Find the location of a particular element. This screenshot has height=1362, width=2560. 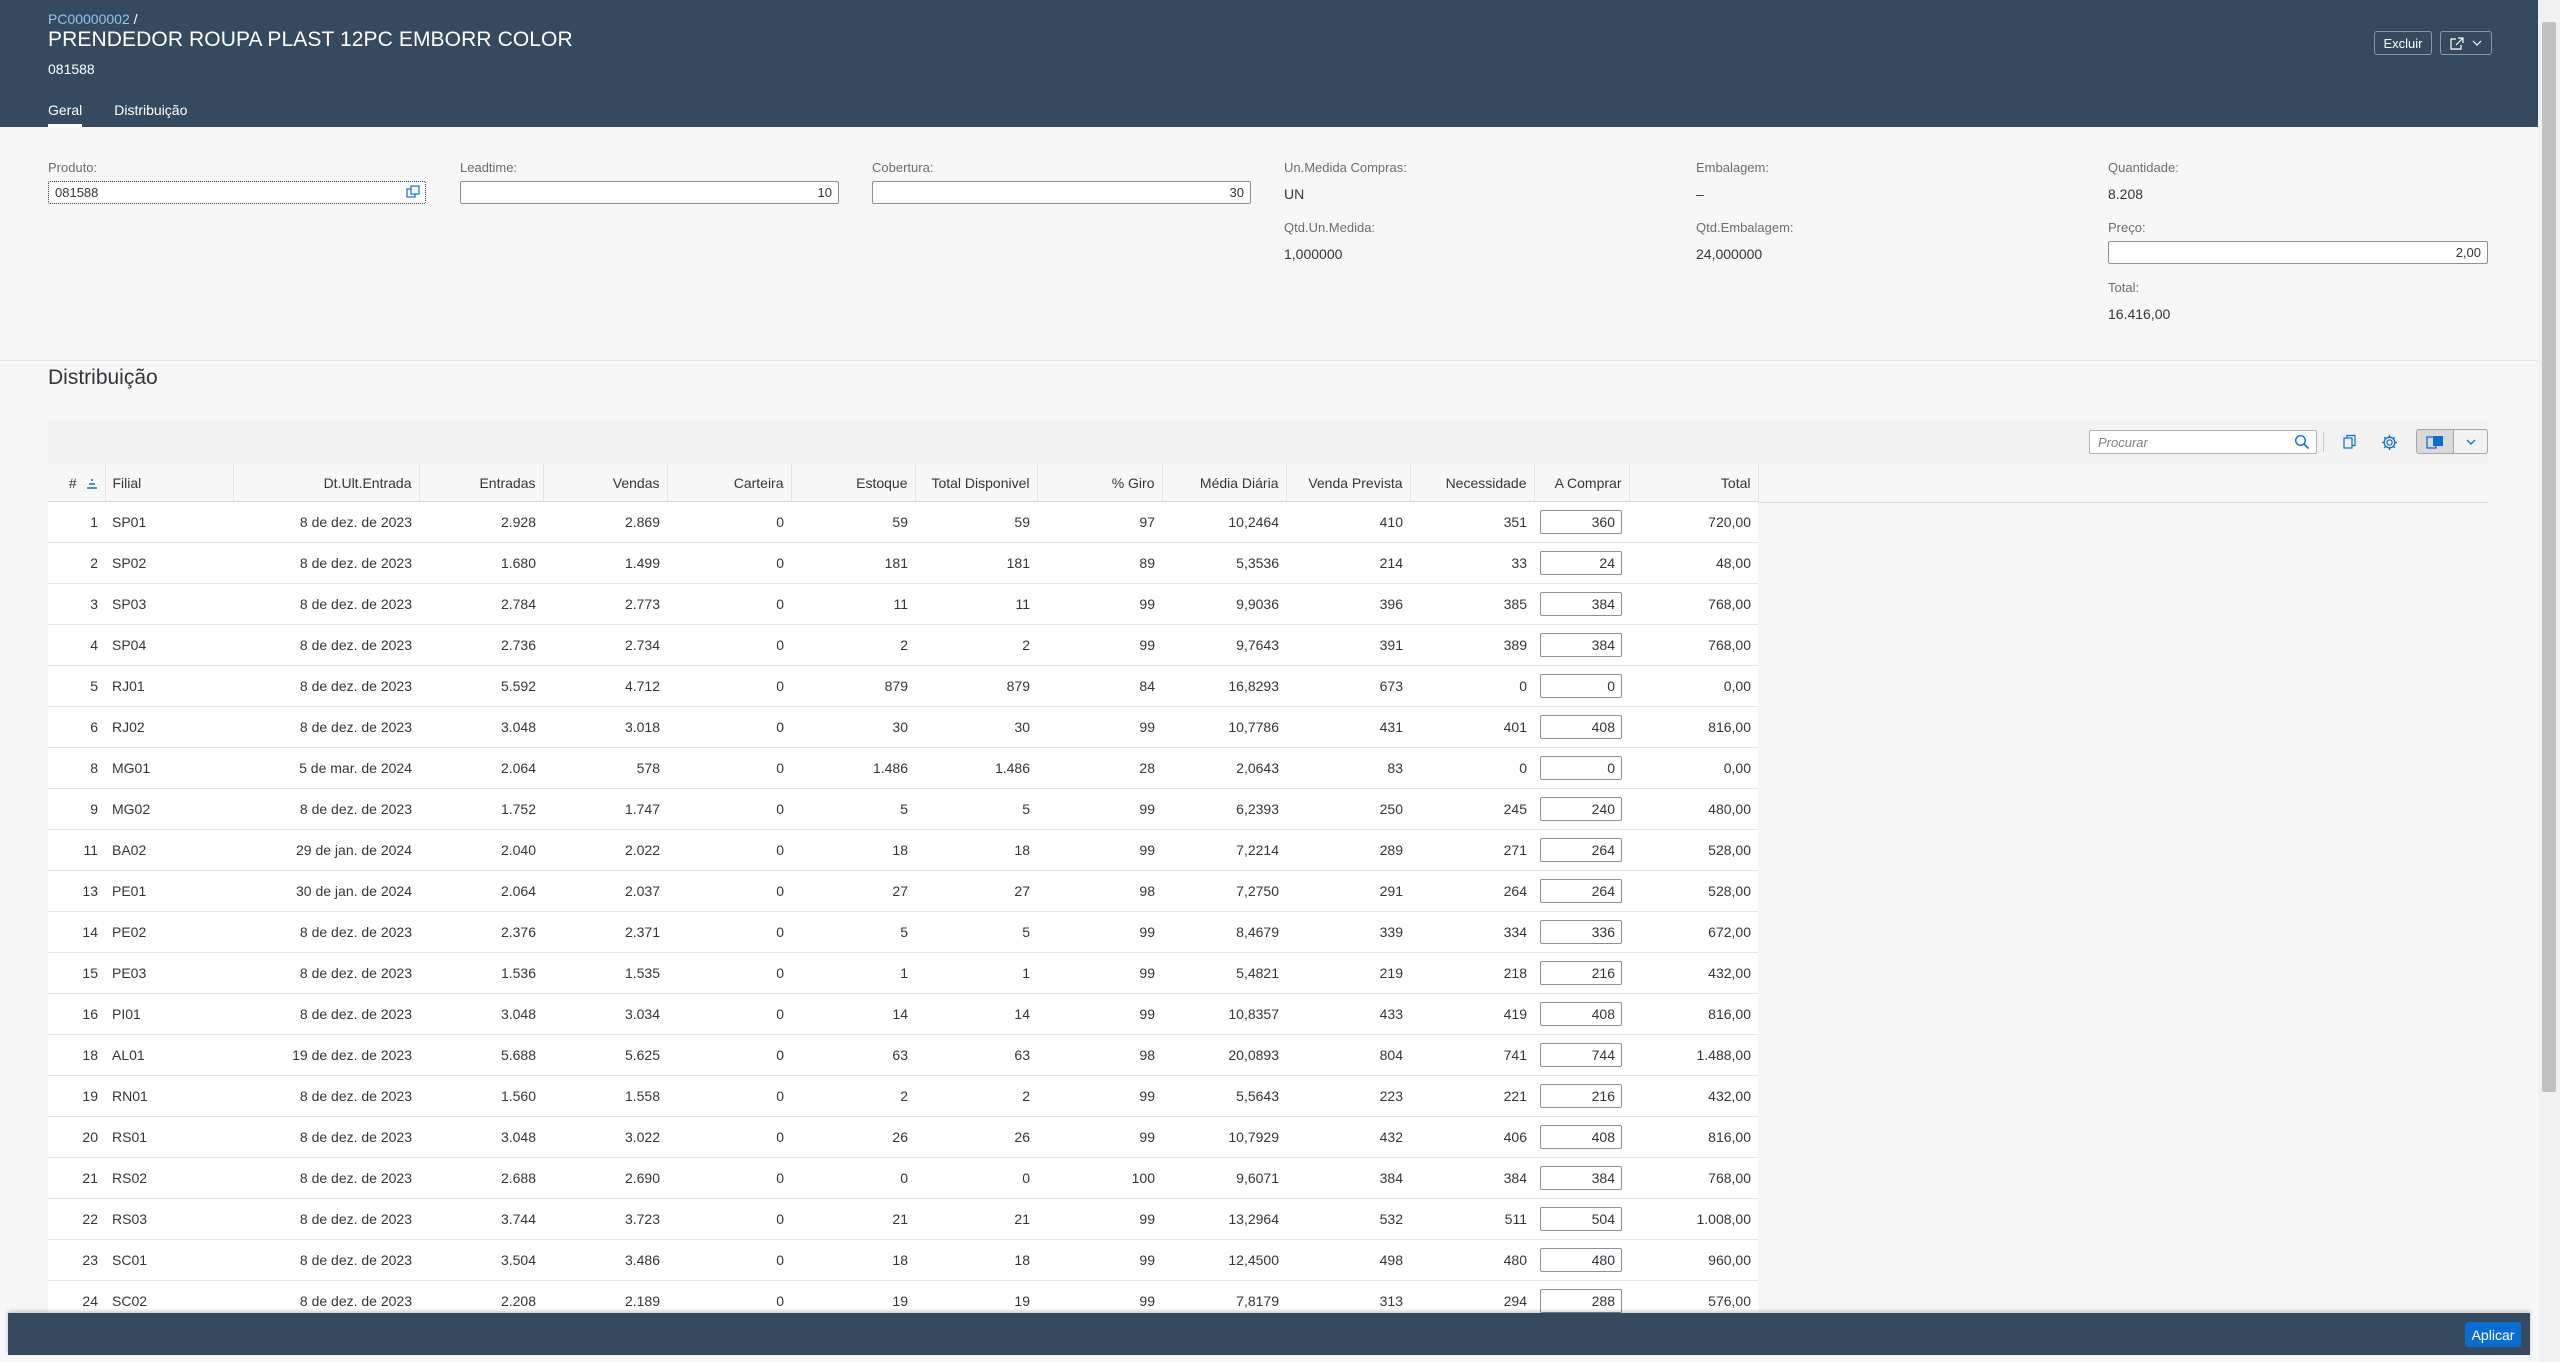

column-header: Carteira is located at coordinates (729, 483).